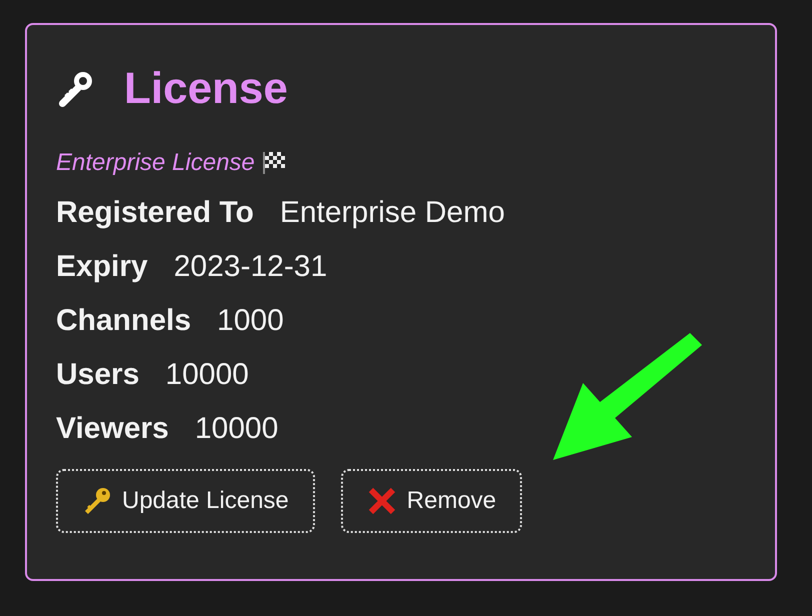 The width and height of the screenshot is (812, 616). Describe the element at coordinates (102, 266) in the screenshot. I see `field-label: Expiry` at that location.